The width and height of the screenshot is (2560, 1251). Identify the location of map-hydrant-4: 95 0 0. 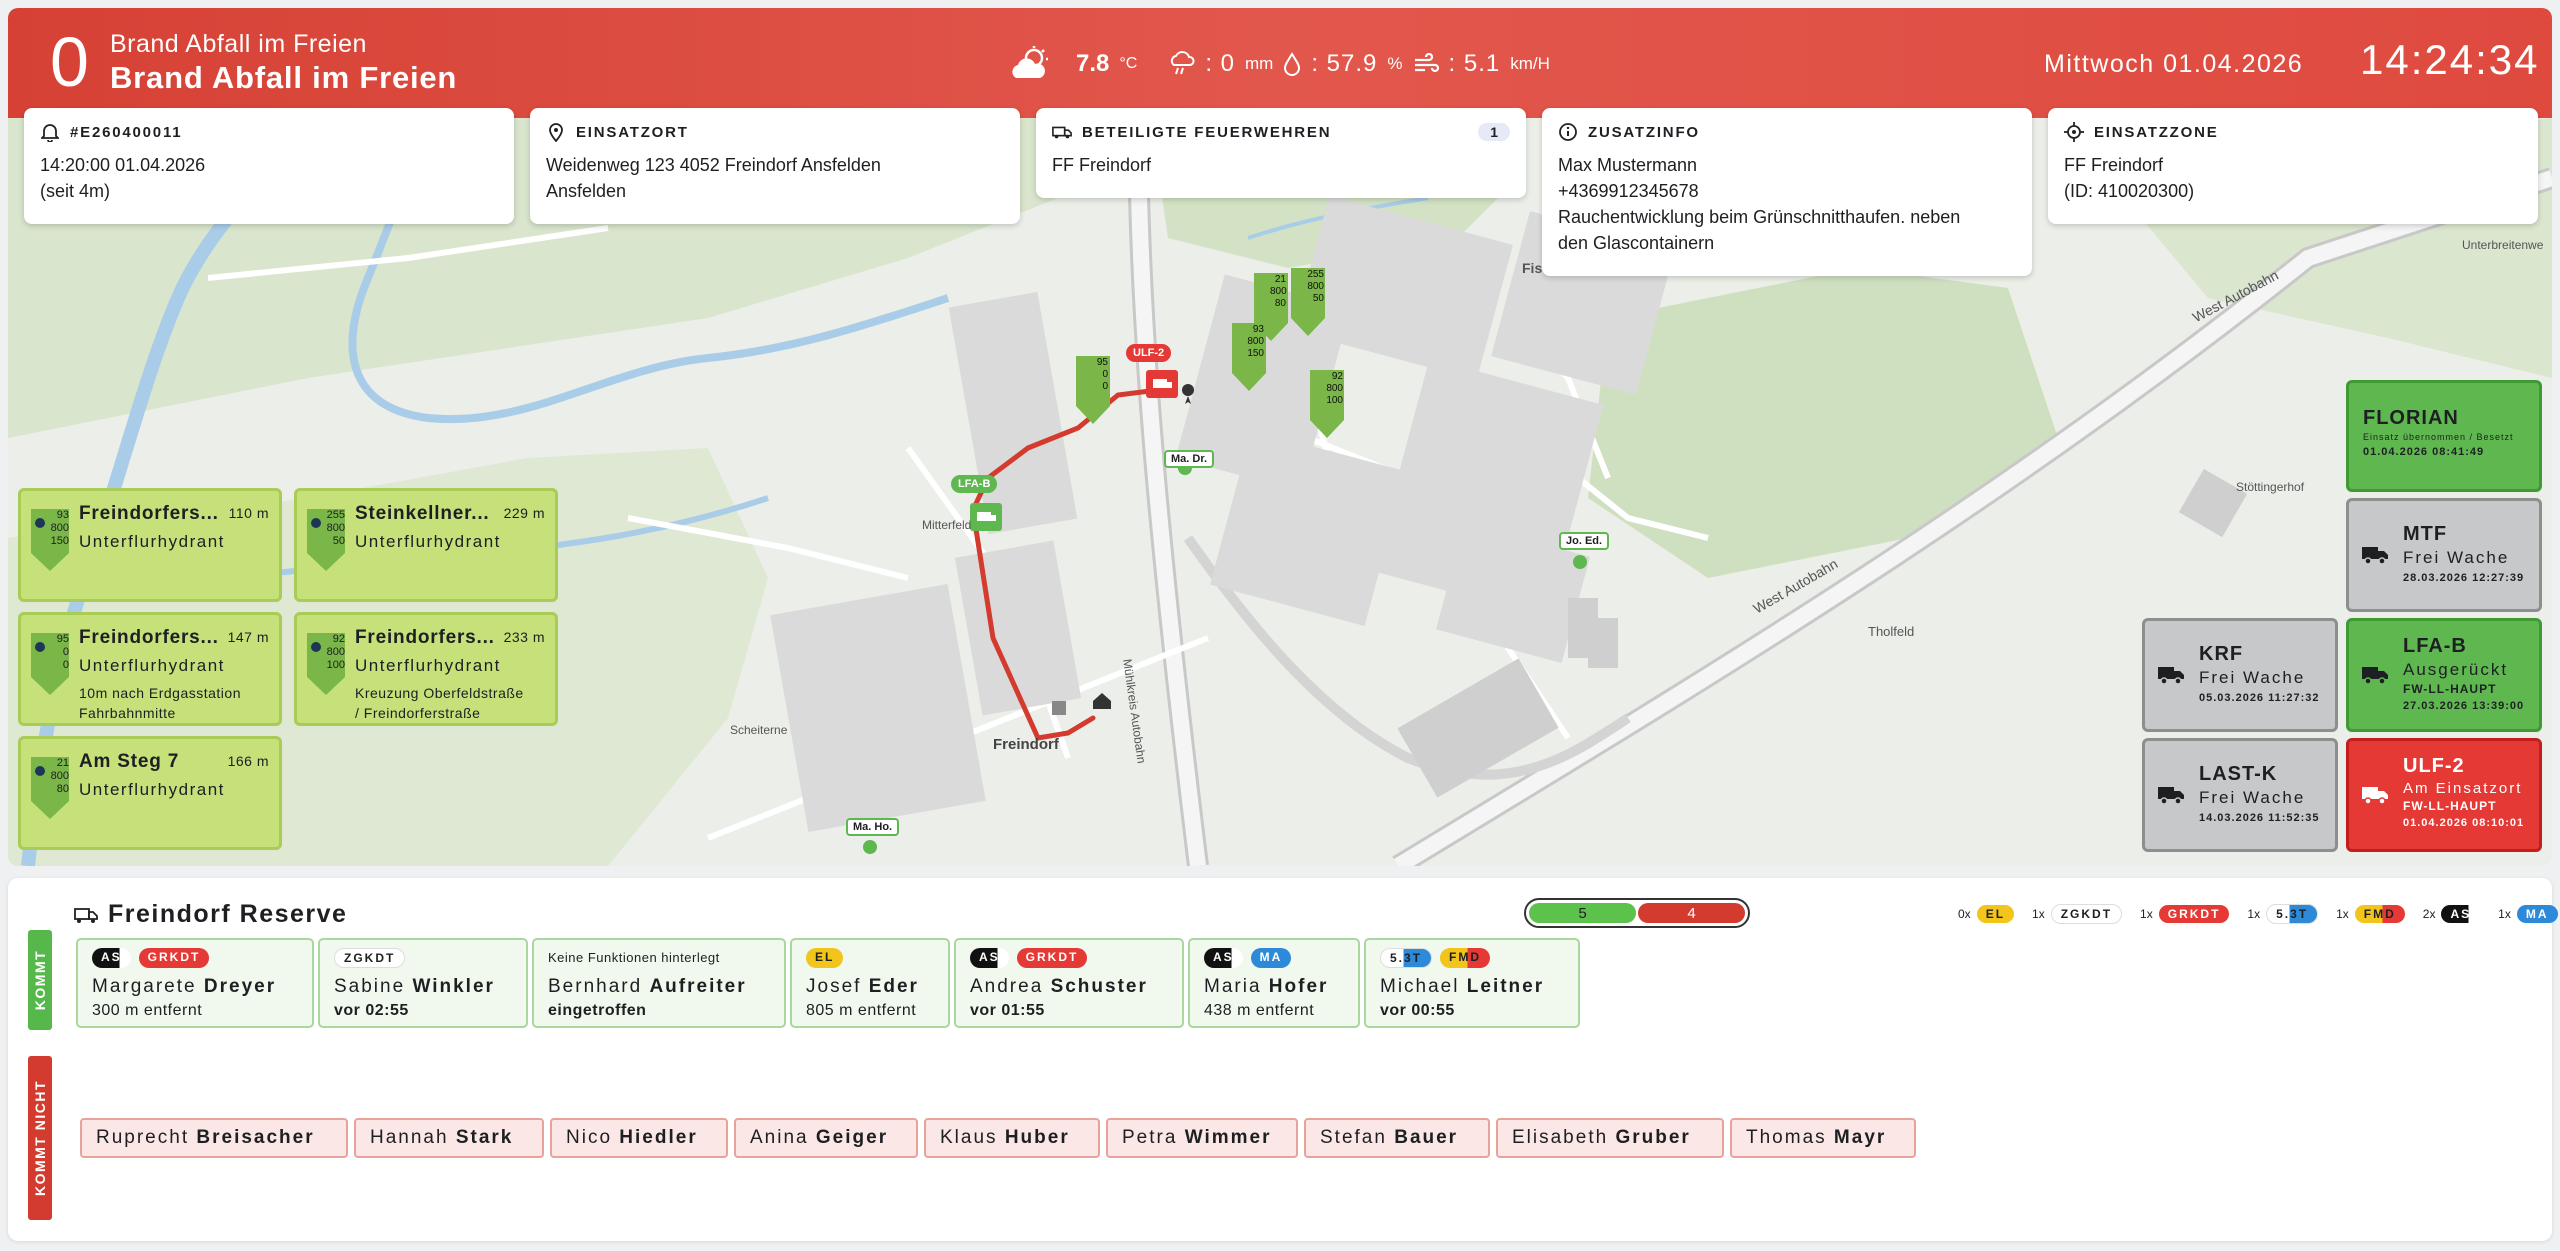
(1100, 375).